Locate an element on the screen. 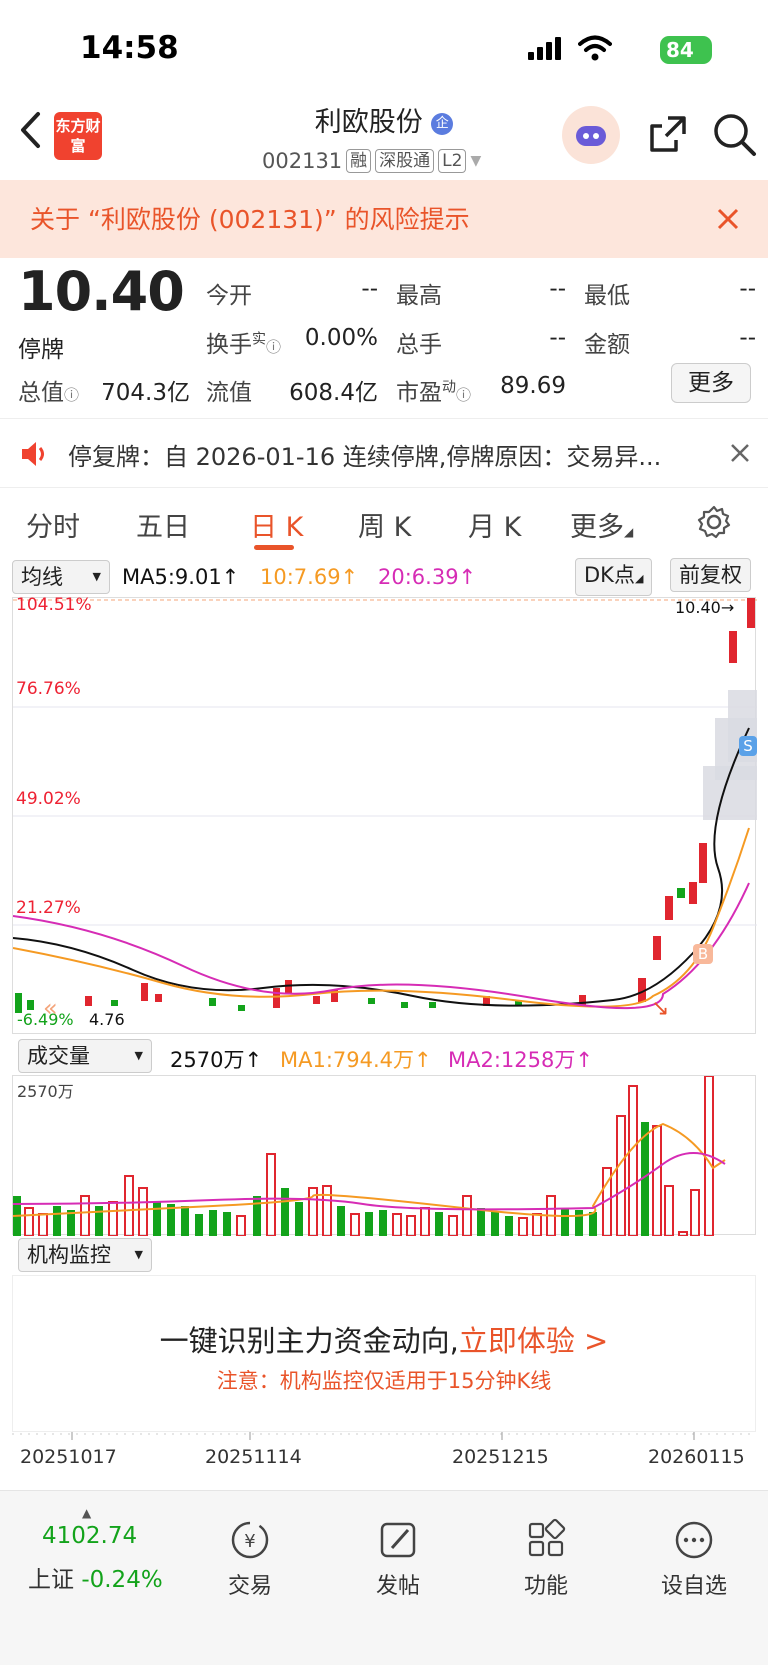 The width and height of the screenshot is (768, 1665). volume-ma1: MA1:794.4万↑ is located at coordinates (356, 1060).